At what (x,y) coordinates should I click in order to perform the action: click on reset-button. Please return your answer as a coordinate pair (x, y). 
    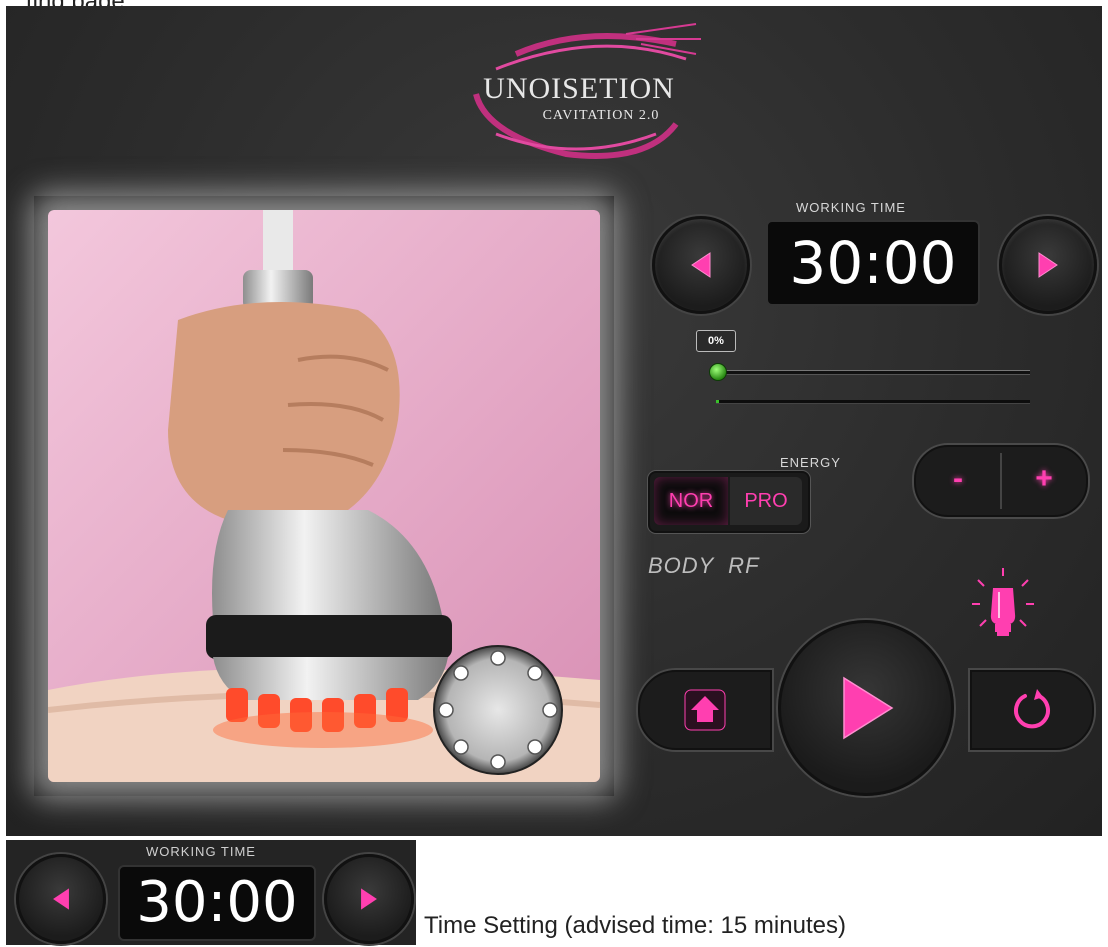
    Looking at the image, I should click on (1032, 710).